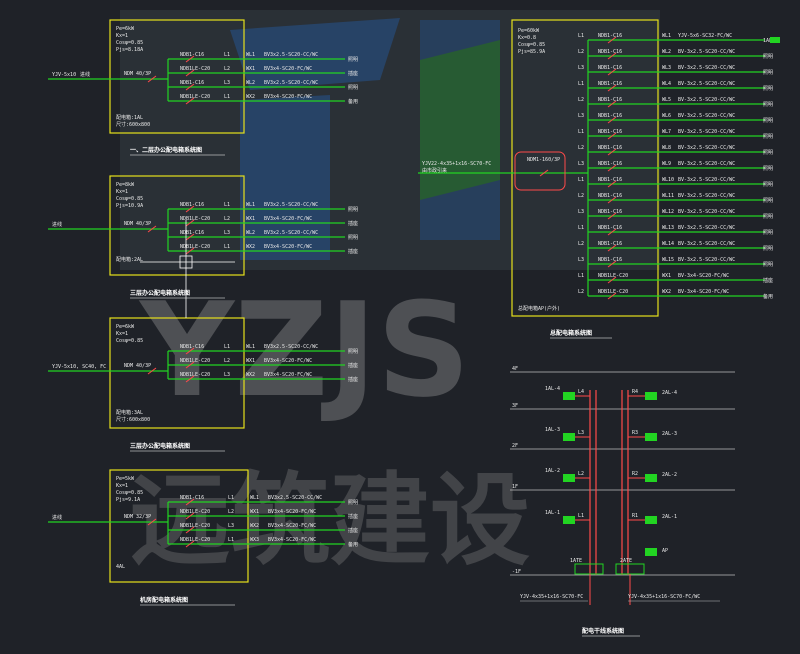 The image size is (800, 654). I want to click on main-breaker-label: NDM 40/3P, so click(137, 74).